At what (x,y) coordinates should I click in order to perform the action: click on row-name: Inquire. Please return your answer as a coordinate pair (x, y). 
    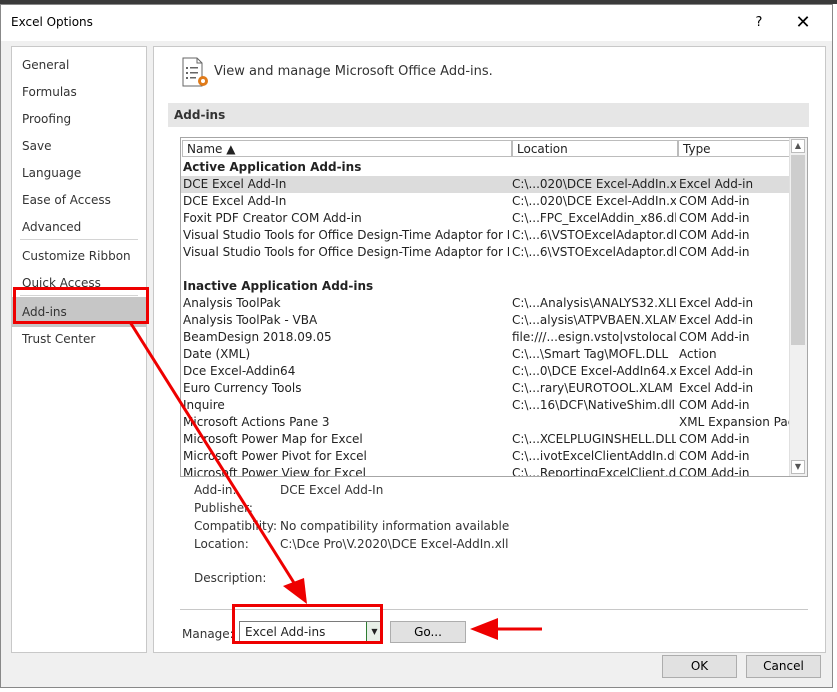
    Looking at the image, I should click on (204, 405).